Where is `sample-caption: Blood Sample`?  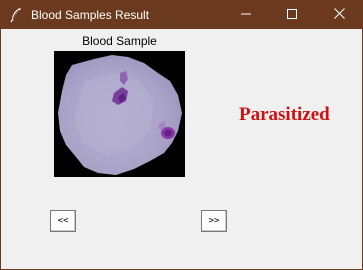 sample-caption: Blood Sample is located at coordinates (119, 41).